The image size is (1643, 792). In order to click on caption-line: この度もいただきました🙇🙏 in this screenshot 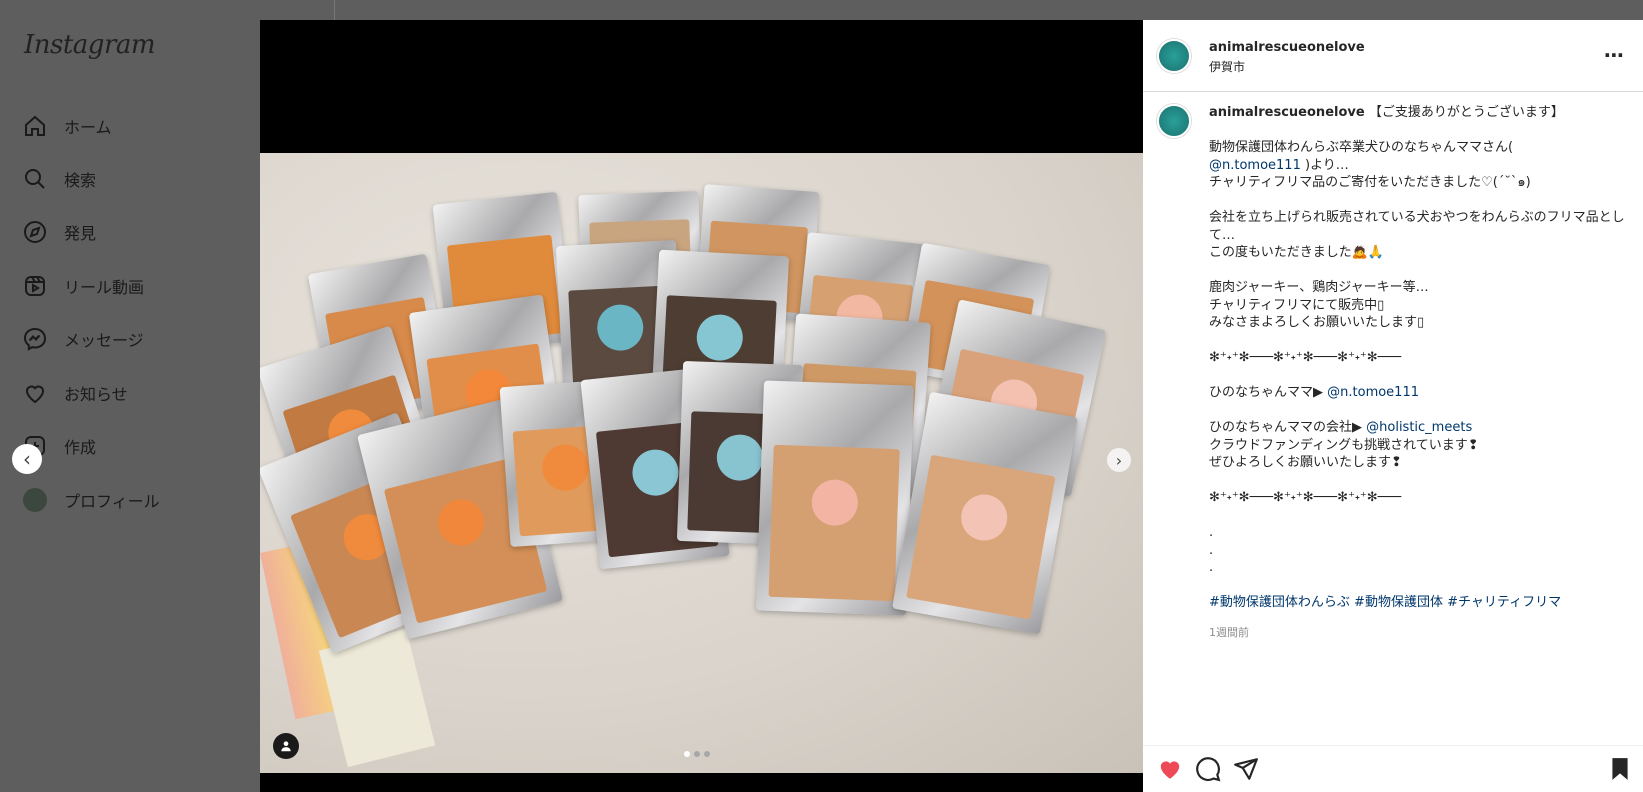, I will do `click(1297, 252)`.